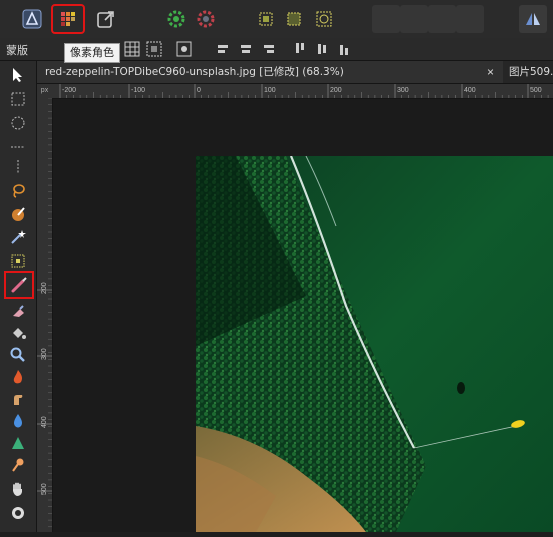 This screenshot has width=553, height=537. I want to click on flip-button, so click(533, 19).